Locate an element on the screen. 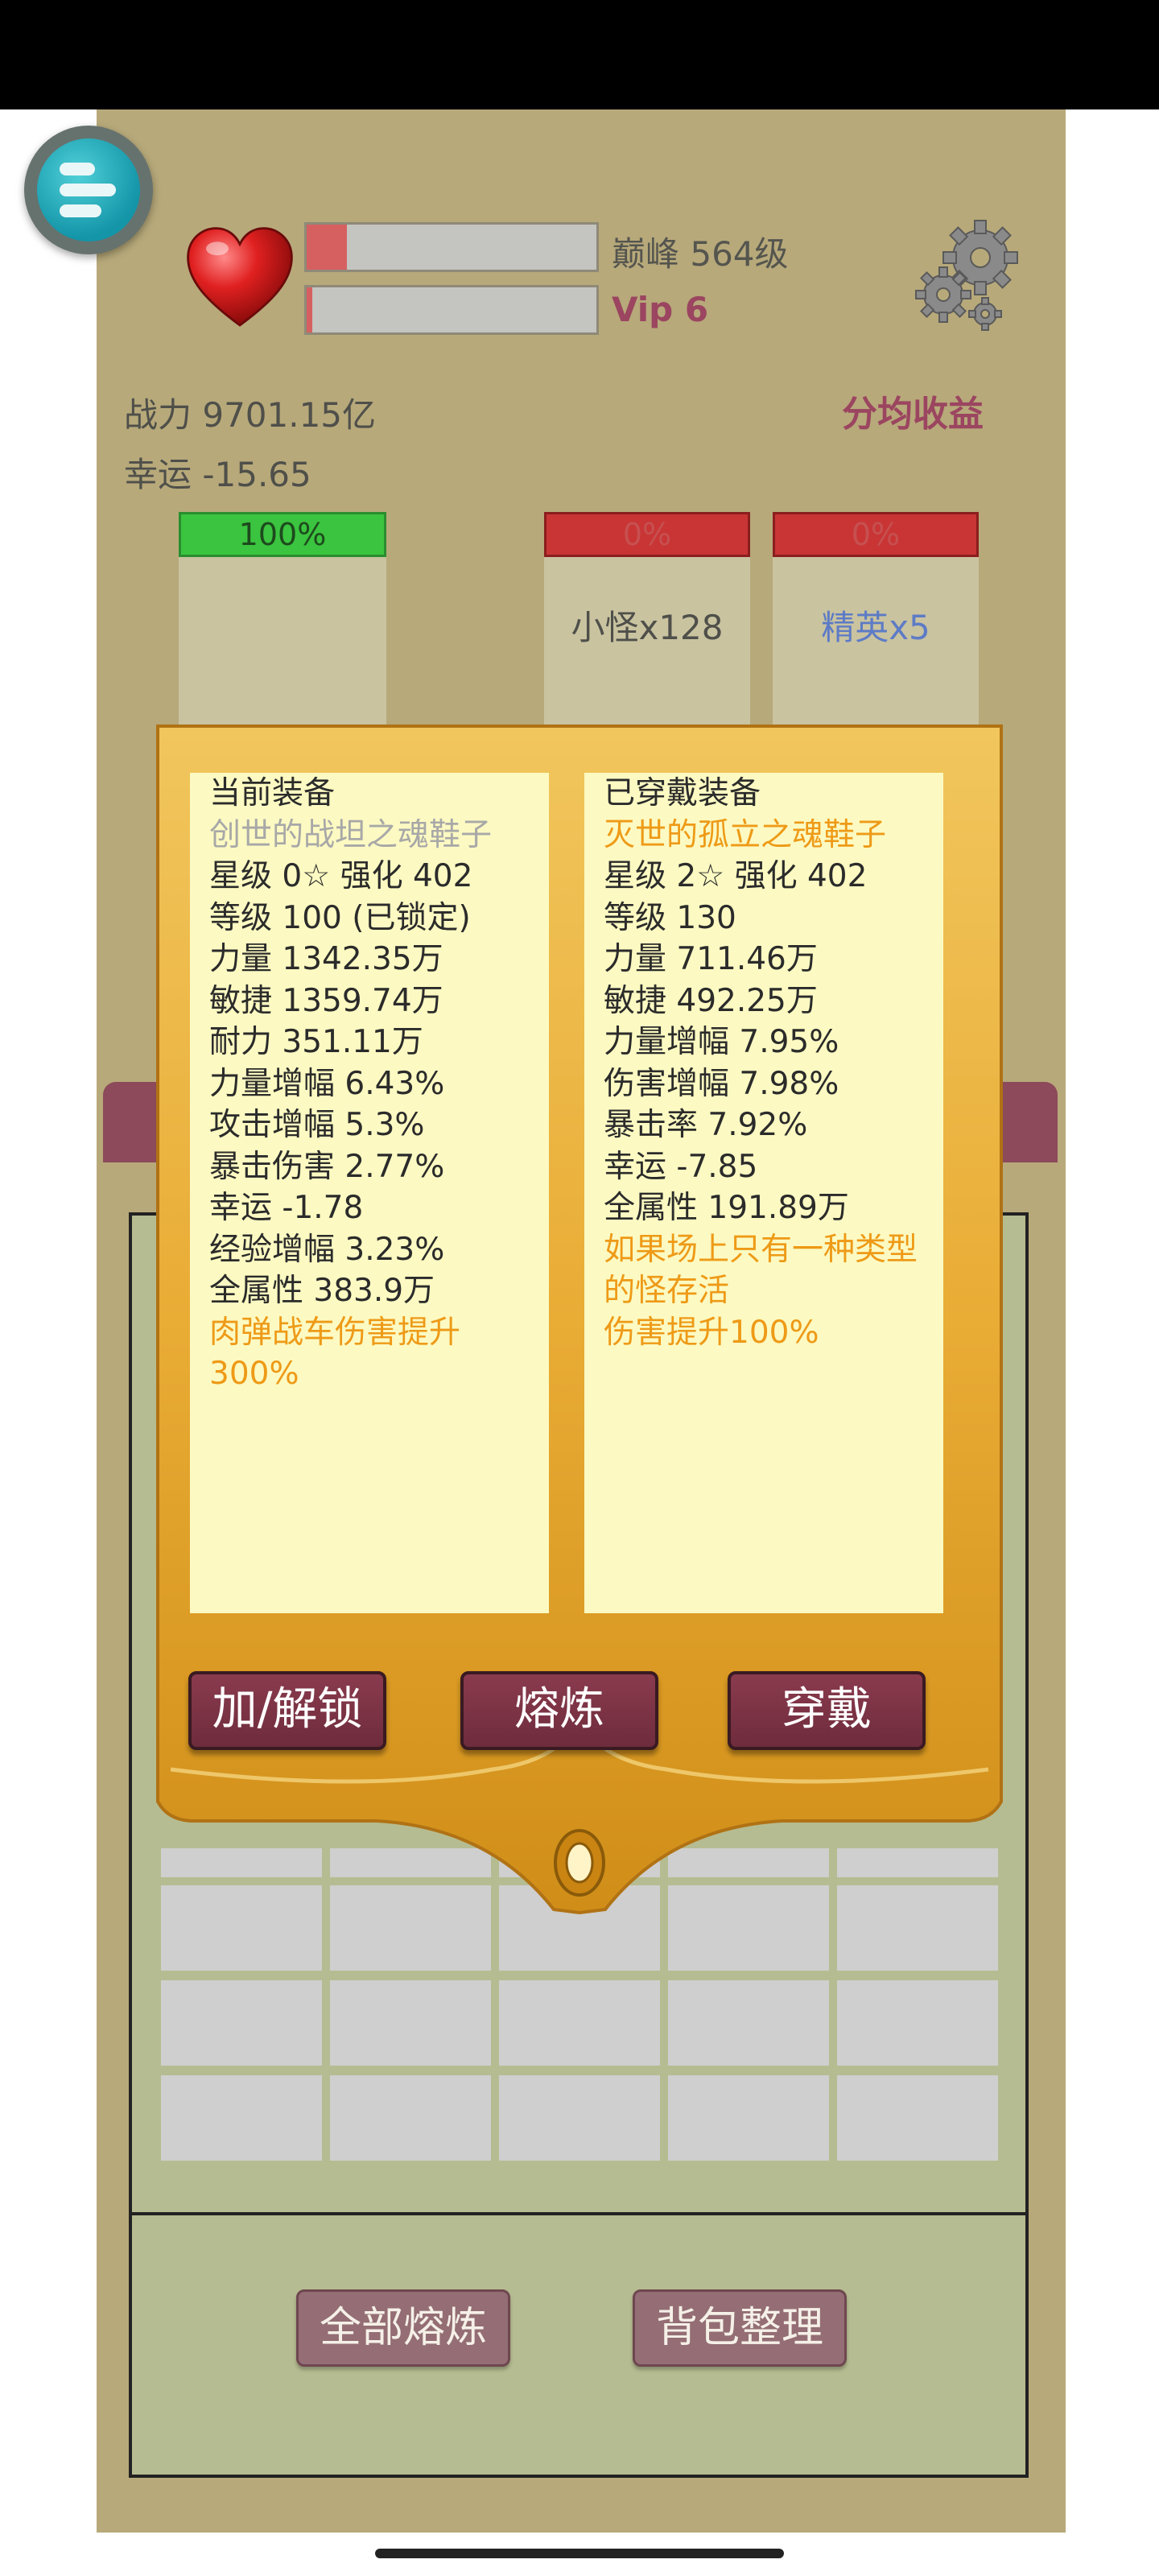 The height and width of the screenshot is (2576, 1159). stat-line: 攻击增幅 5.3% is located at coordinates (317, 1125).